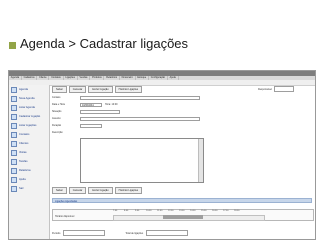 The width and height of the screenshot is (320, 240). What do you see at coordinates (237, 211) in the screenshot?
I see `hour-label: 18:00` at bounding box center [237, 211].